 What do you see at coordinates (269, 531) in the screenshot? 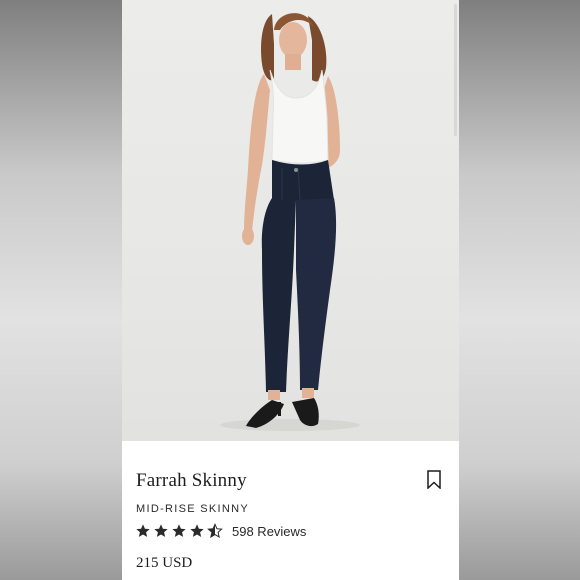
I see `reviews-link: 598 Reviews` at bounding box center [269, 531].